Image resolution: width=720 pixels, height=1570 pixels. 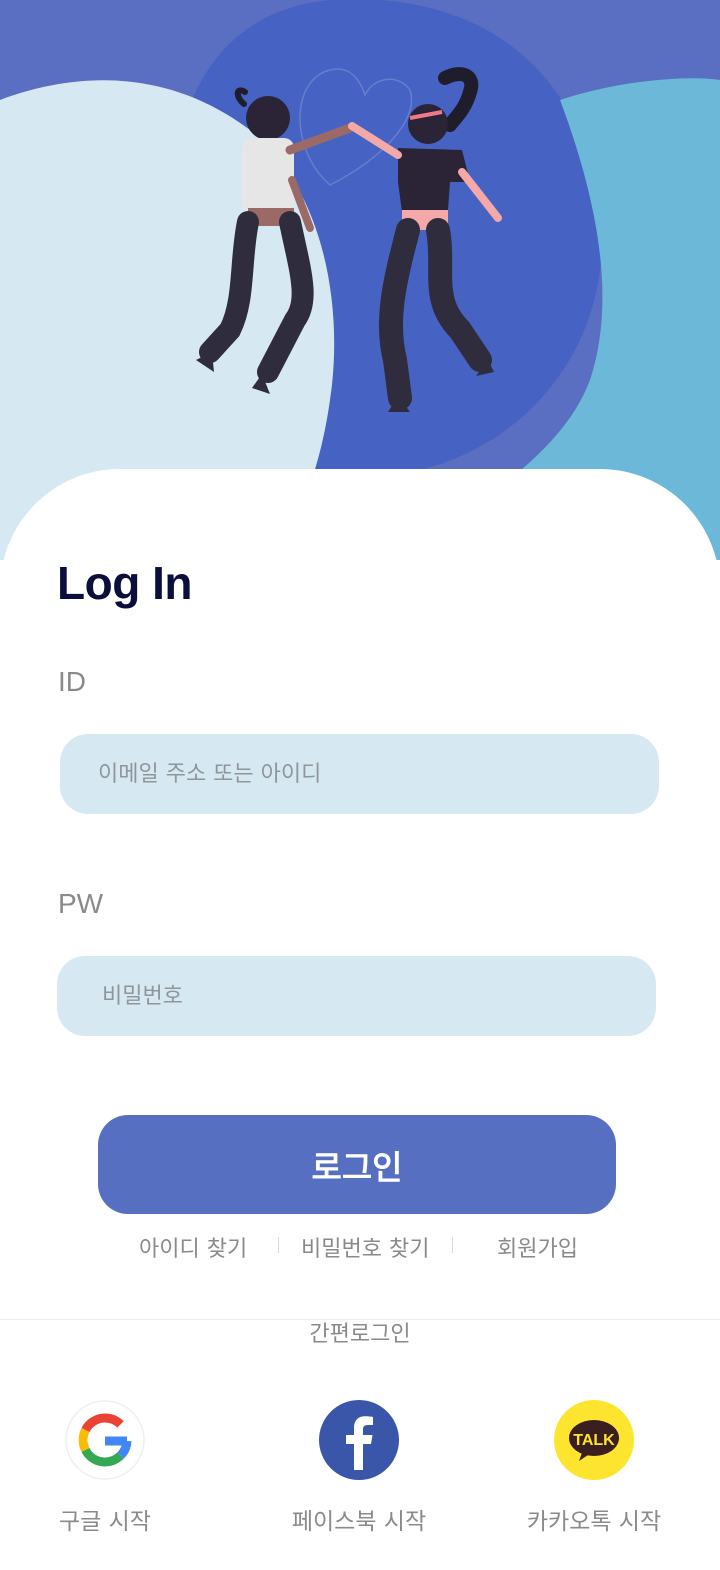 What do you see at coordinates (594, 1522) in the screenshot?
I see `kakaotalk-login-label: 카카오톡 시작` at bounding box center [594, 1522].